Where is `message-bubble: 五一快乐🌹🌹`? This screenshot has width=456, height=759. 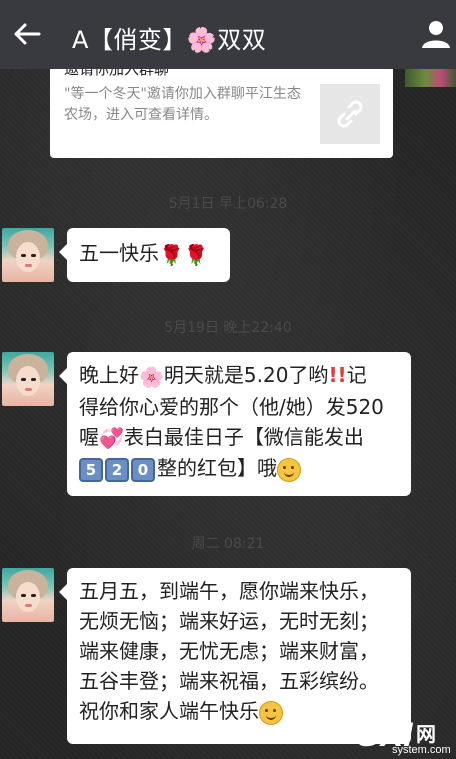
message-bubble: 五一快乐🌹🌹 is located at coordinates (144, 255).